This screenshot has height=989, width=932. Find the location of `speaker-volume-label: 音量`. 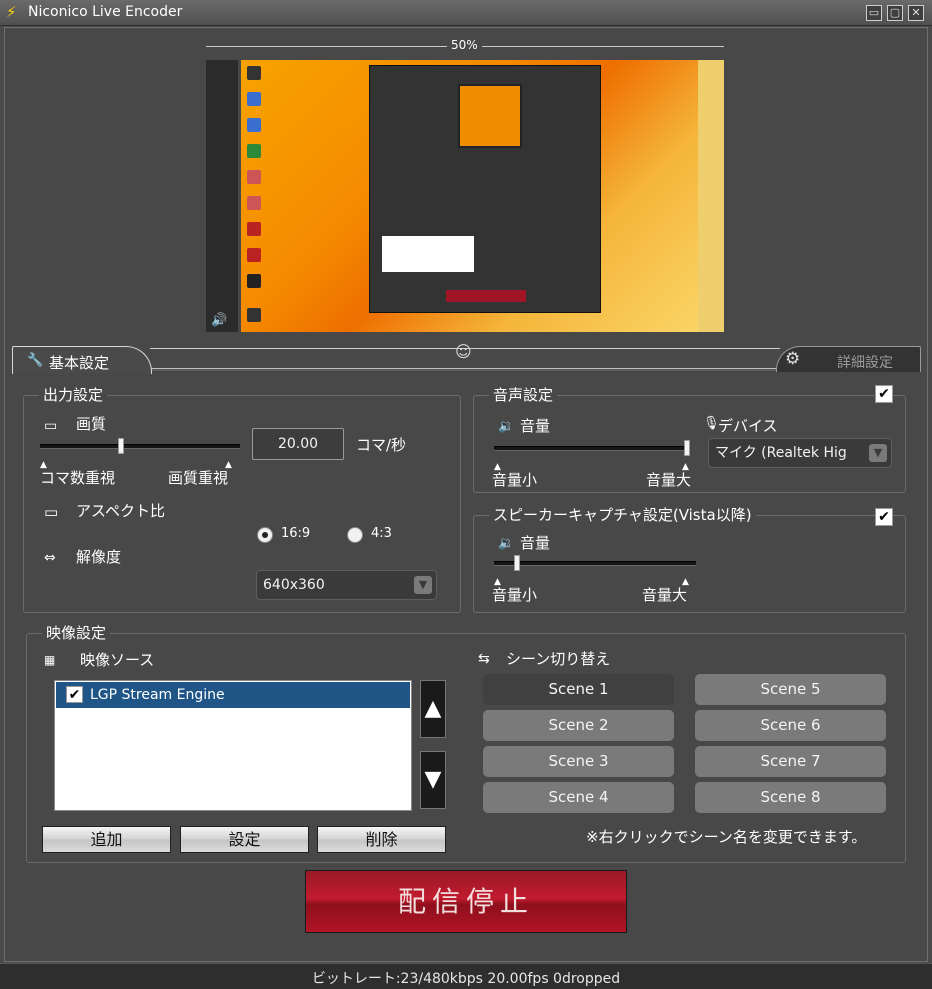

speaker-volume-label: 音量 is located at coordinates (535, 543).